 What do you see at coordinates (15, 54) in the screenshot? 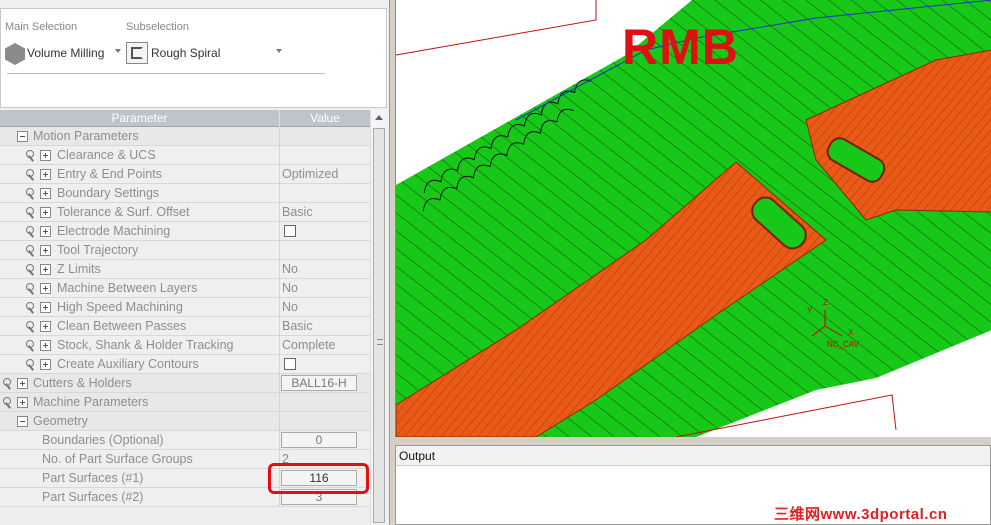
I see `volume-milling-icon` at bounding box center [15, 54].